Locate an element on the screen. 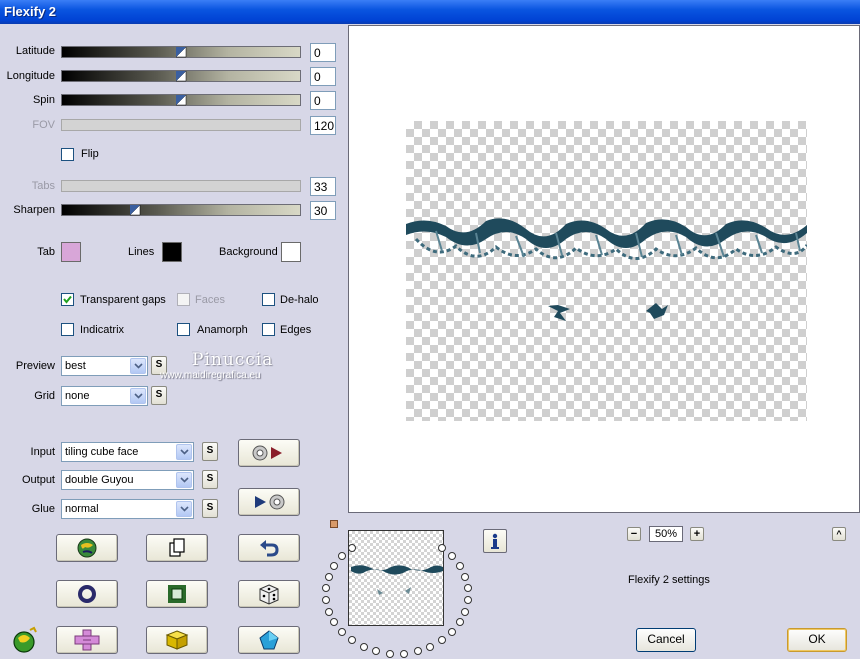 The image size is (860, 659). input-select: tiling cube face is located at coordinates (127, 452).